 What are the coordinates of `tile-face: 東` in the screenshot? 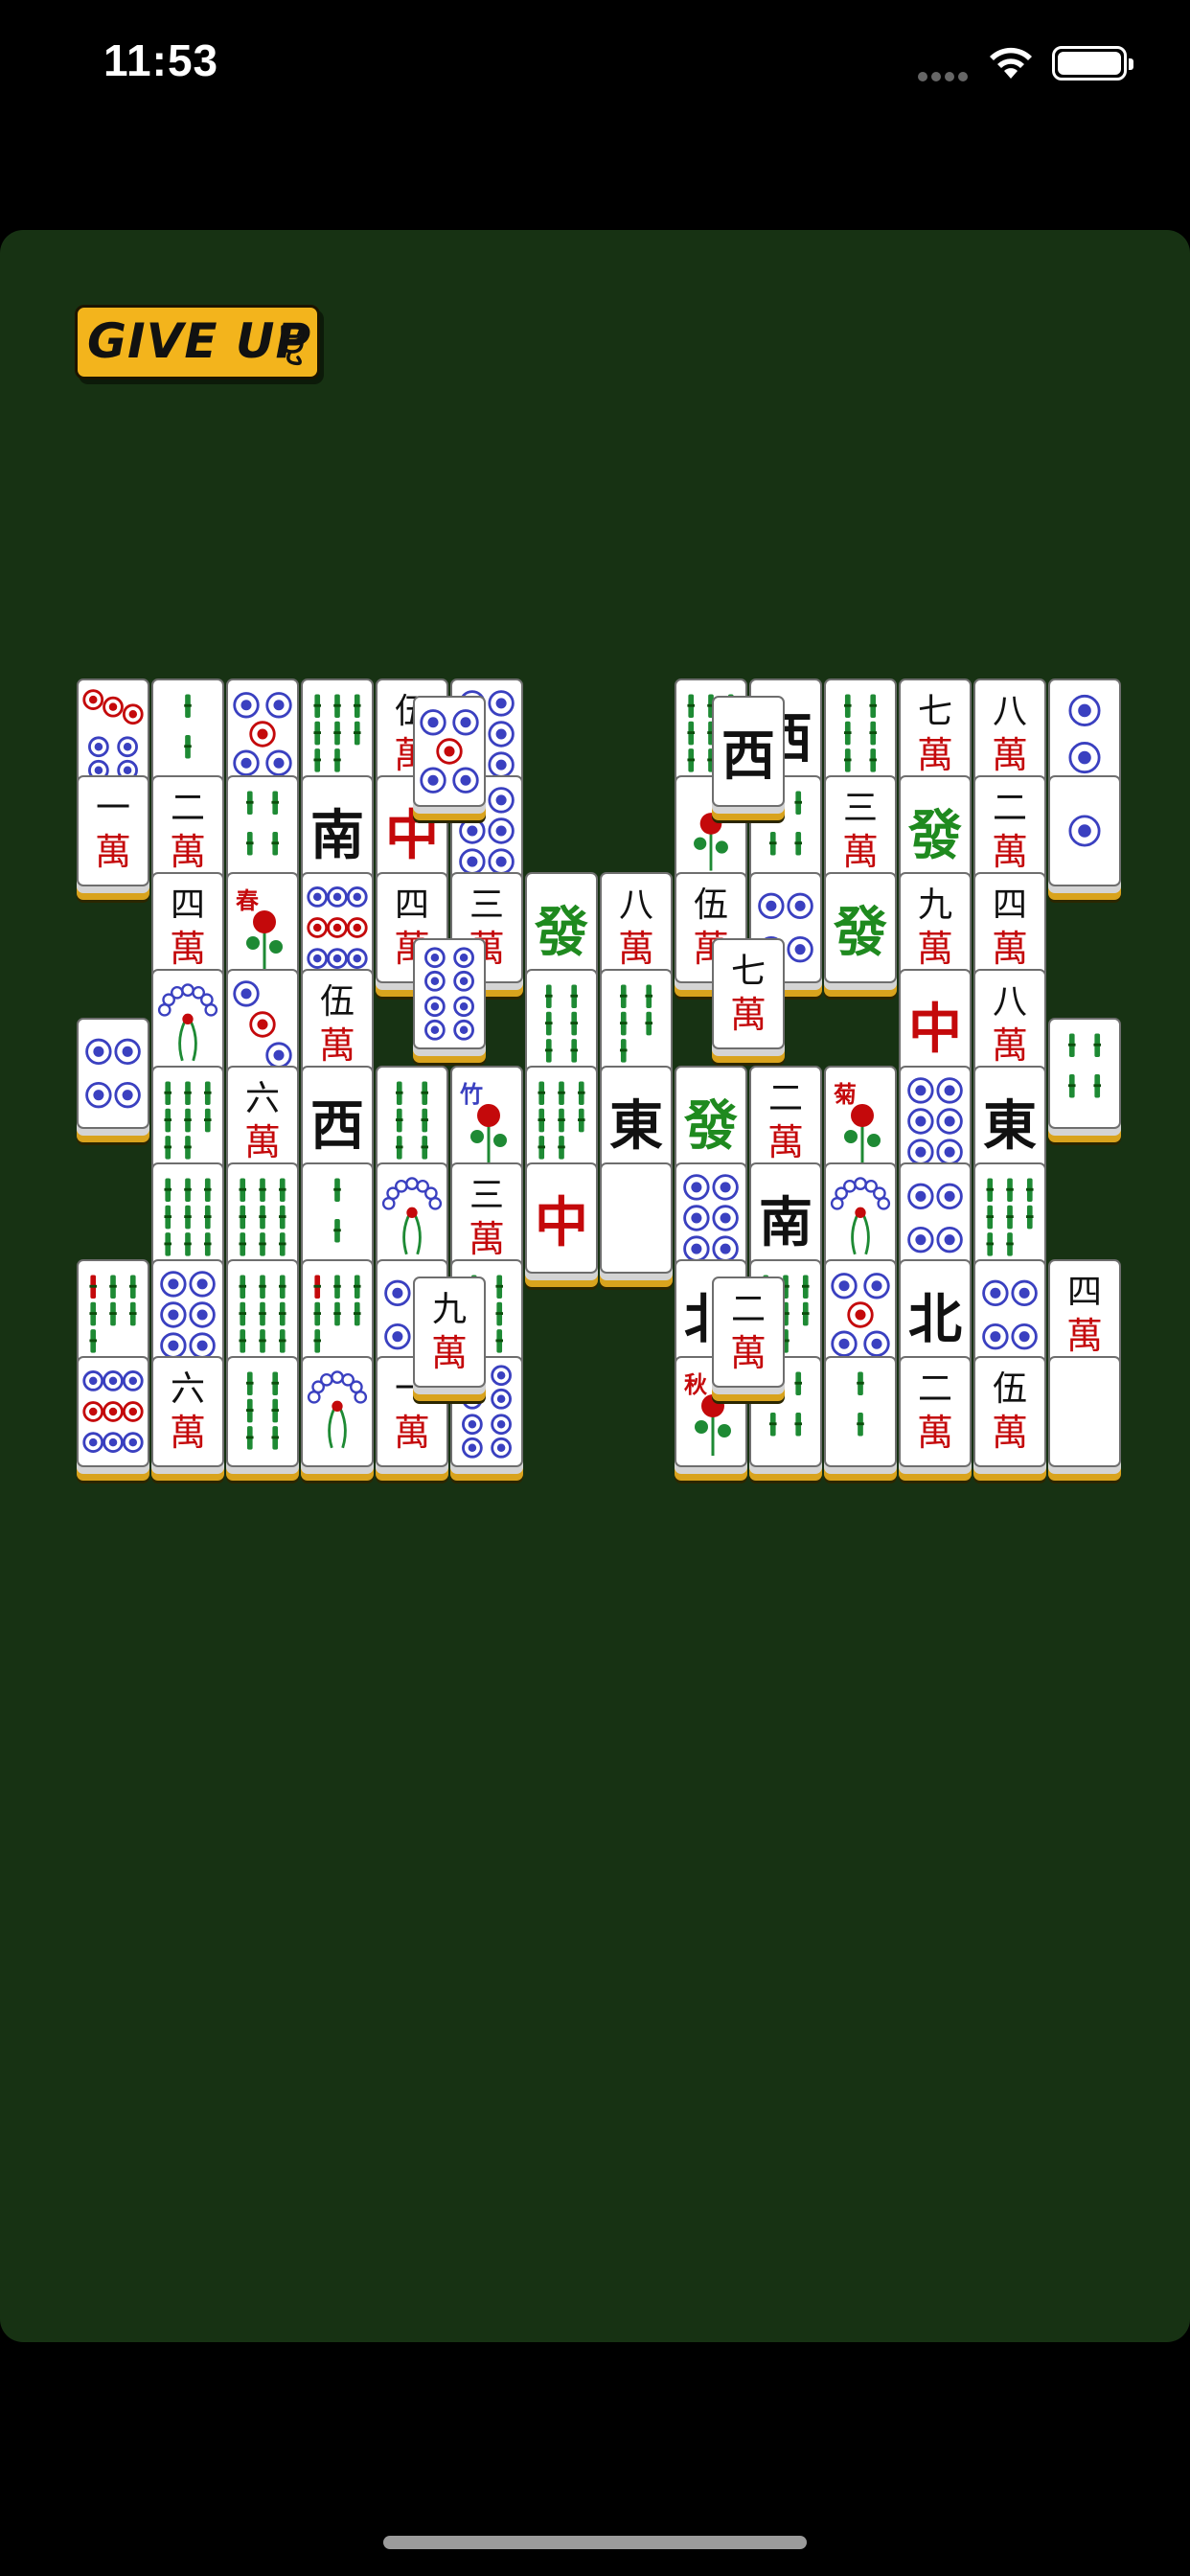 It's located at (1010, 1121).